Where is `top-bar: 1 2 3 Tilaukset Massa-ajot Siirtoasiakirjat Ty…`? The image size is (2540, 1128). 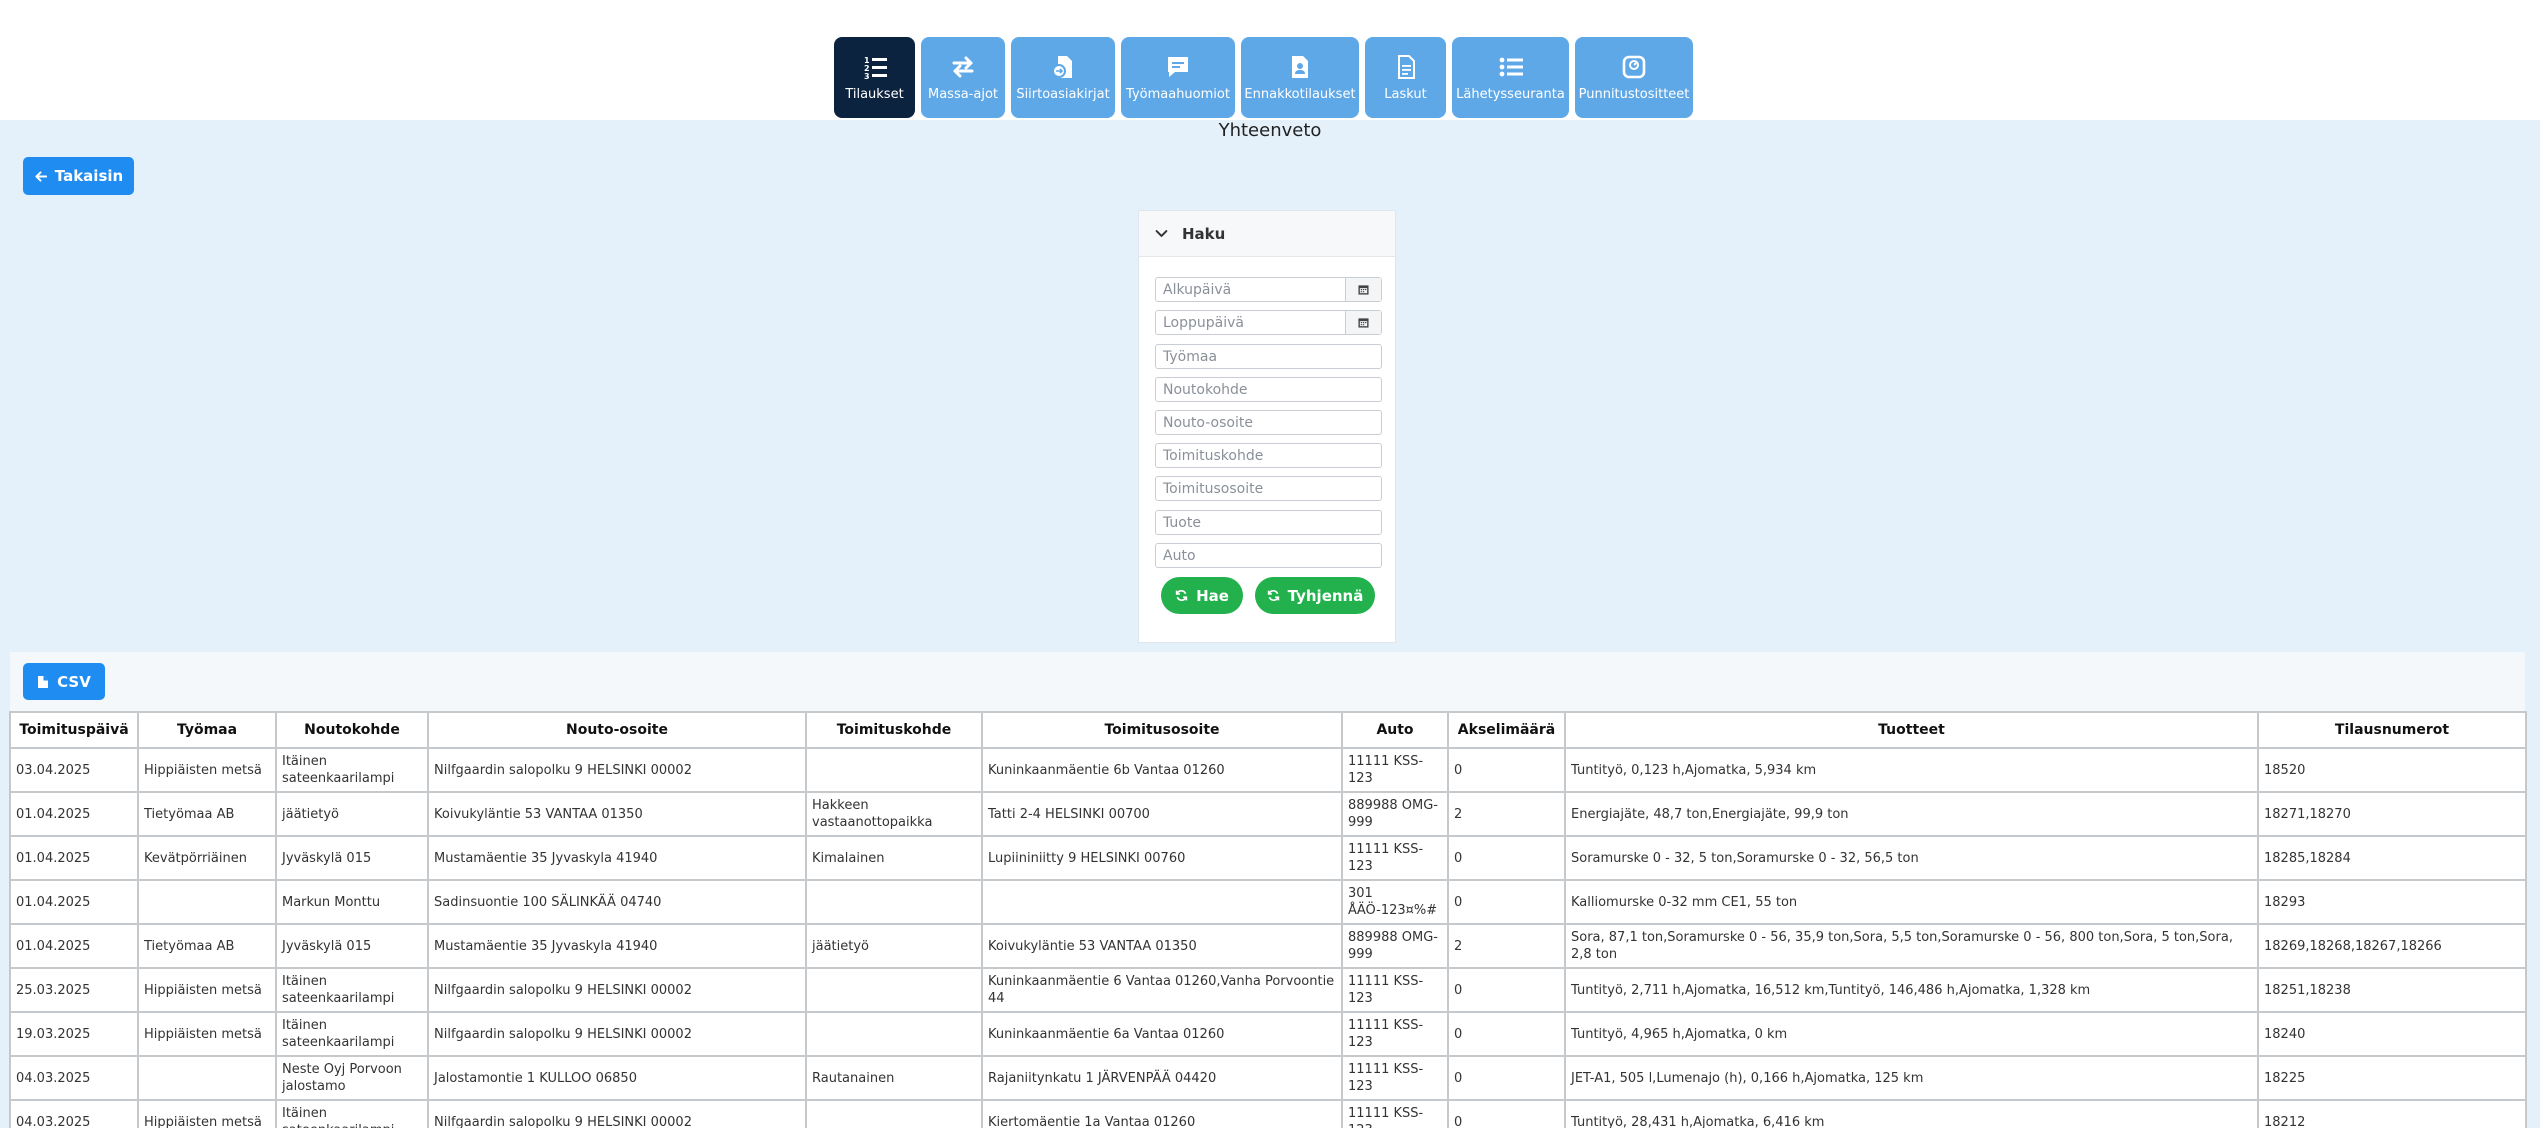 top-bar: 1 2 3 Tilaukset Massa-ajot Siirtoasiakirjat Ty… is located at coordinates (1270, 60).